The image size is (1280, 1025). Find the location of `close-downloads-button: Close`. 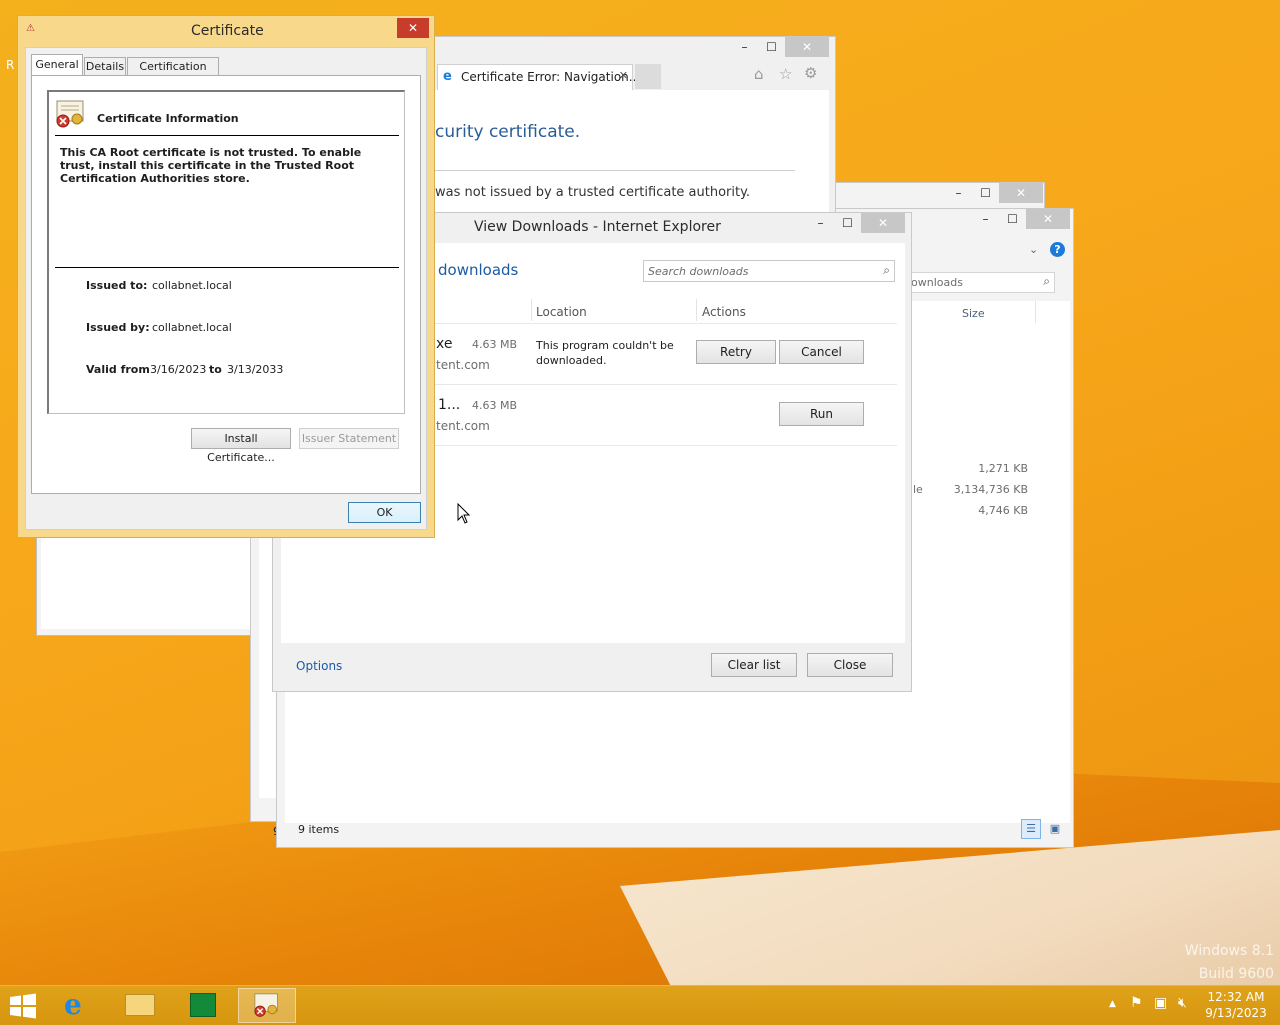

close-downloads-button: Close is located at coordinates (850, 665).